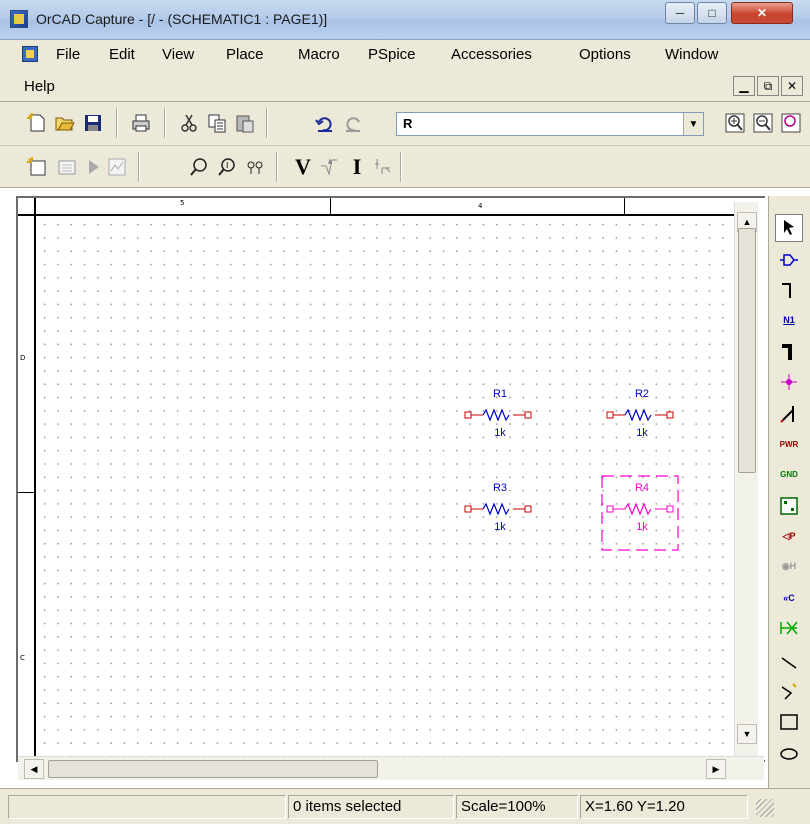  I want to click on part-combo-box: R ▼, so click(550, 124).